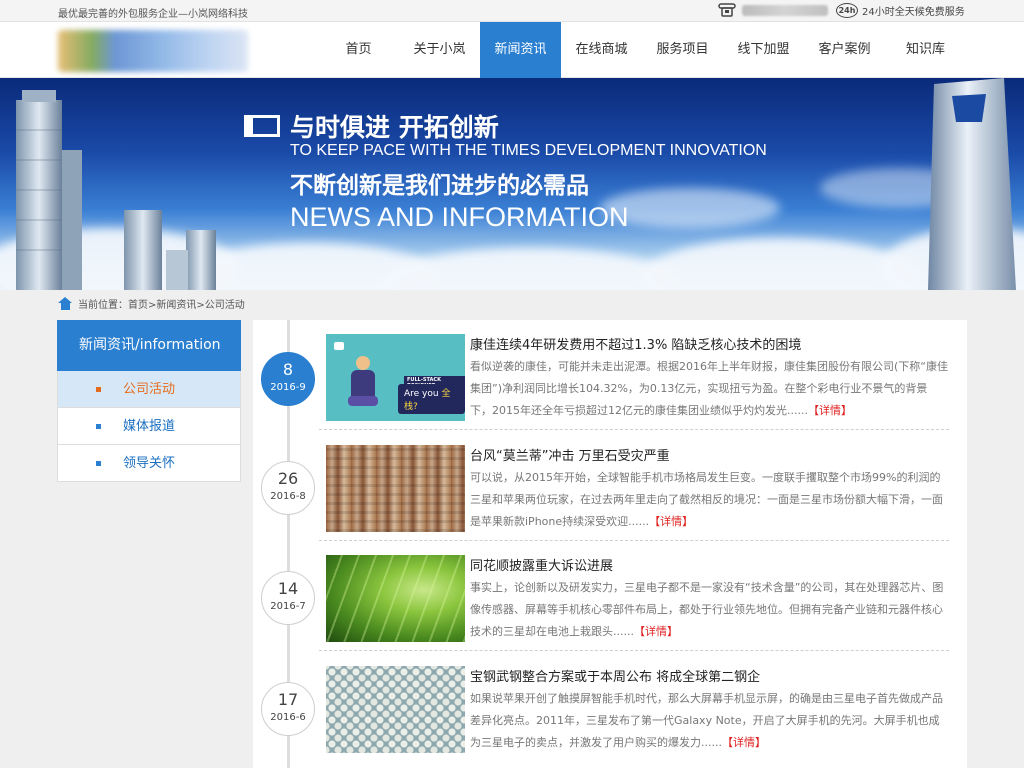 Image resolution: width=1024 pixels, height=768 pixels. I want to click on nav-knowledge: 知识库, so click(925, 50).